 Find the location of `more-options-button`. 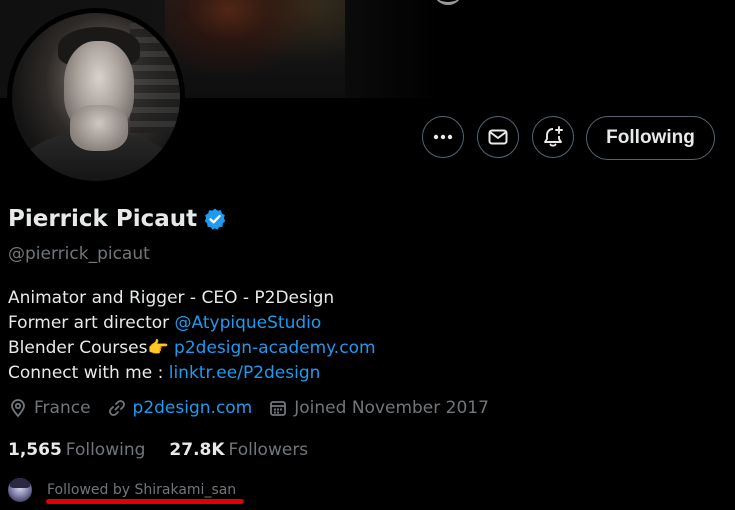

more-options-button is located at coordinates (443, 137).